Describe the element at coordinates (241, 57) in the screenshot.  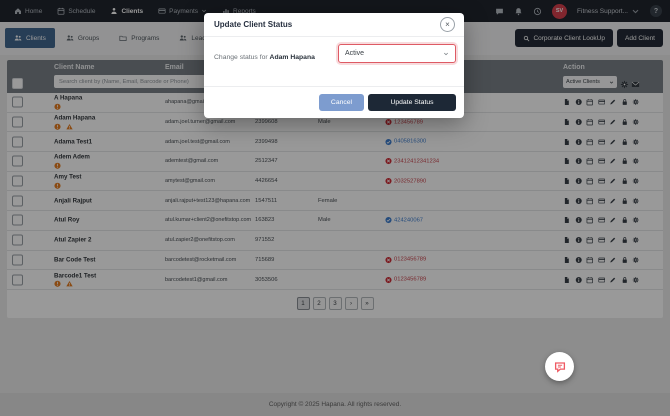
I see `label-prefix: Change status for` at that location.